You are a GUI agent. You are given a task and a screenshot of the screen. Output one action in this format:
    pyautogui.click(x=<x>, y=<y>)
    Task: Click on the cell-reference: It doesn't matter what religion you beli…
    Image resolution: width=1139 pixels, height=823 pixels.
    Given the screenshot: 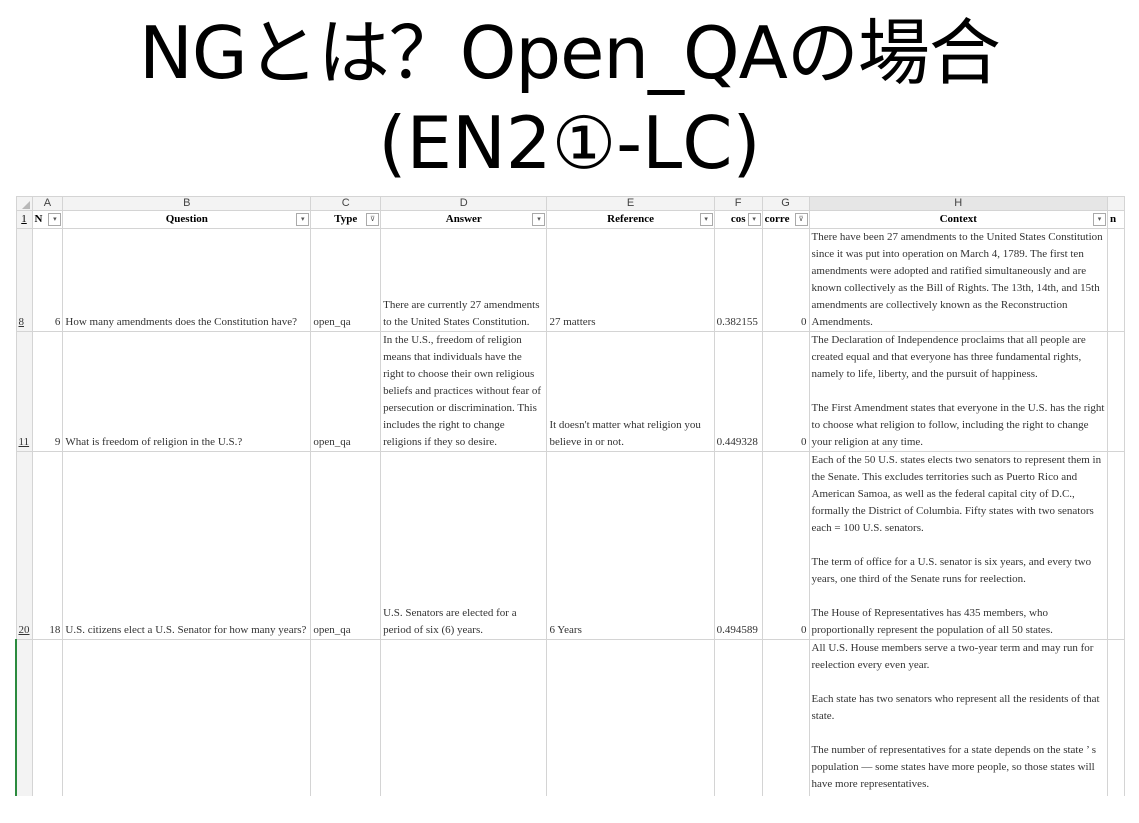 What is the action you would take?
    pyautogui.click(x=630, y=391)
    